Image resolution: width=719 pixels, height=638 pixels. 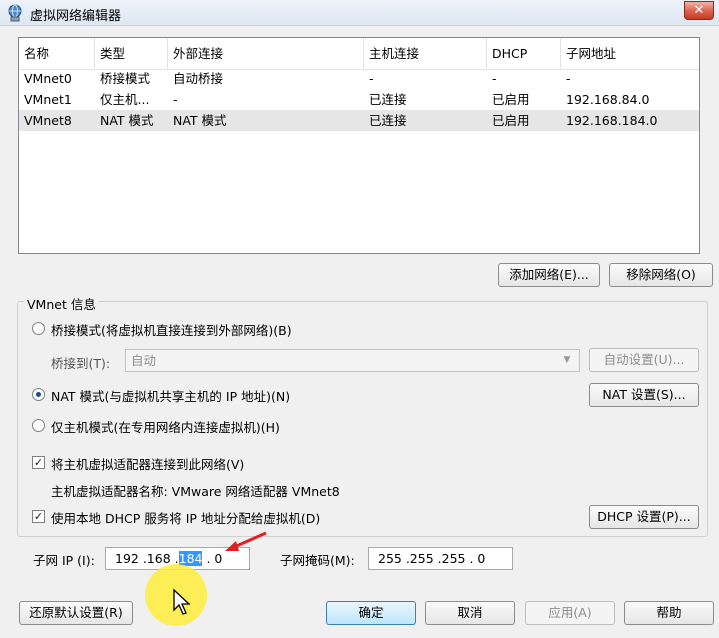 What do you see at coordinates (76, 613) in the screenshot?
I see `restore-defaults-button: 还原默认设置(R)` at bounding box center [76, 613].